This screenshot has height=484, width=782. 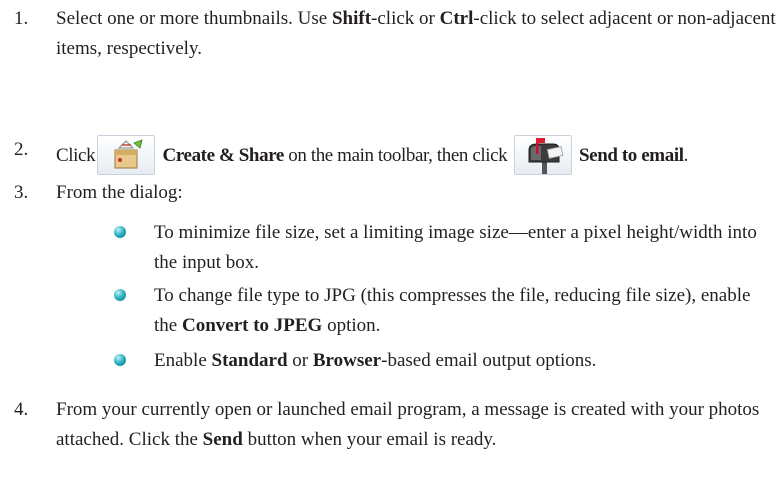 What do you see at coordinates (369, 439) in the screenshot?
I see `text-run: button when your email is ready.` at bounding box center [369, 439].